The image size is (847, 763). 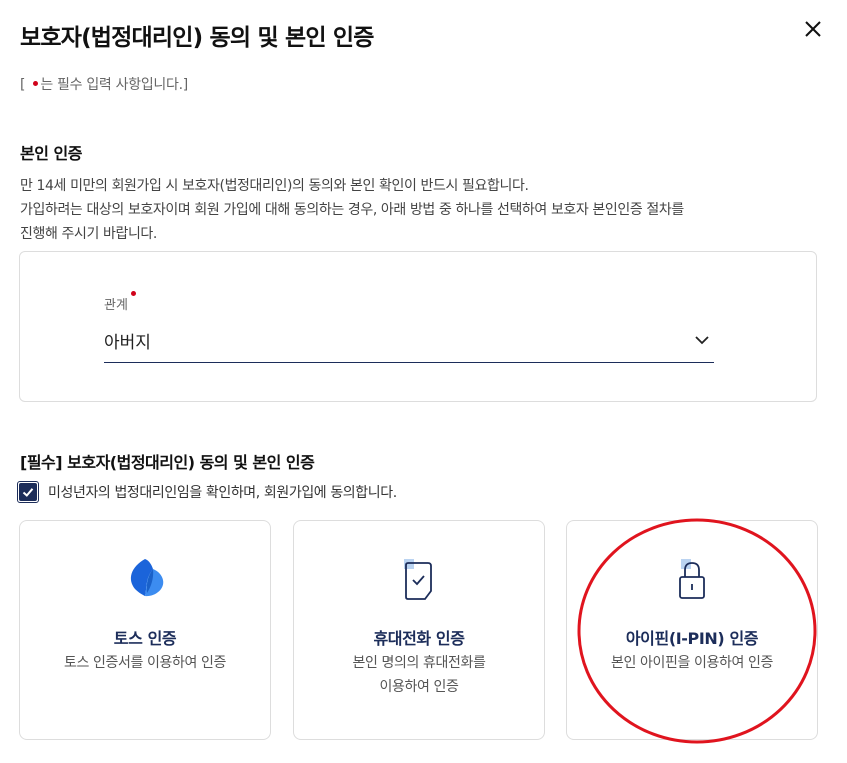 What do you see at coordinates (197, 38) in the screenshot?
I see `dialog-title: 보호자(법정대리인) 동의 및 본인 인증` at bounding box center [197, 38].